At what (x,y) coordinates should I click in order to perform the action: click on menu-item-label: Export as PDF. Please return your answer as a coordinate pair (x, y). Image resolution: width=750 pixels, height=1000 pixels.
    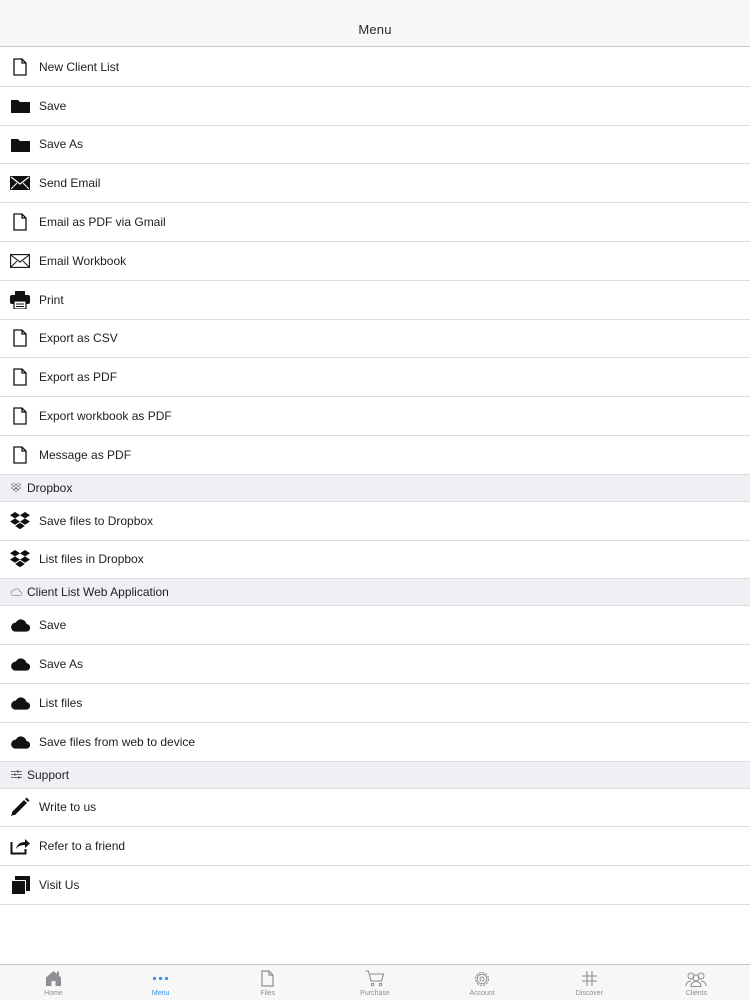
    Looking at the image, I should click on (78, 377).